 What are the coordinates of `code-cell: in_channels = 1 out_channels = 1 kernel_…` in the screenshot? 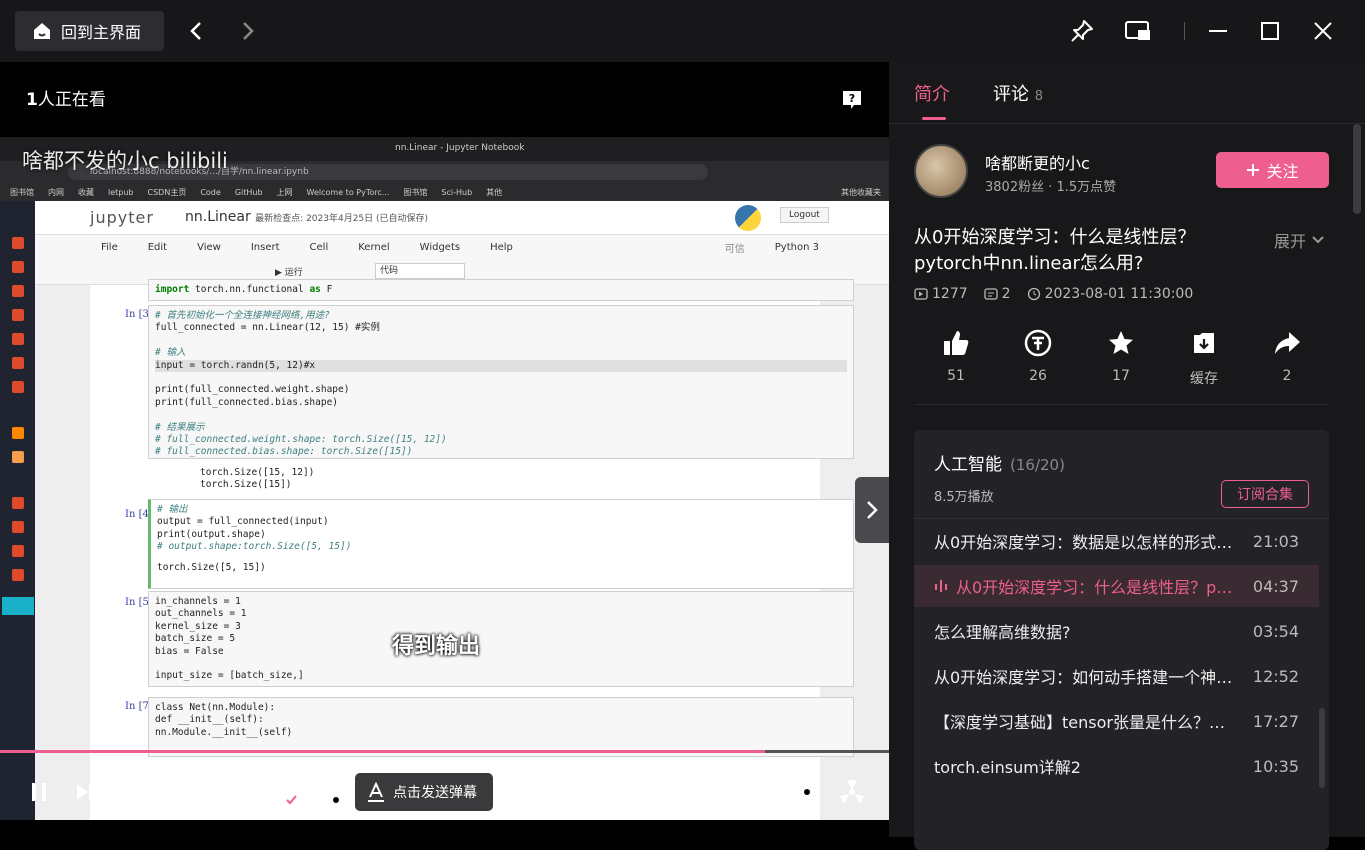 It's located at (501, 639).